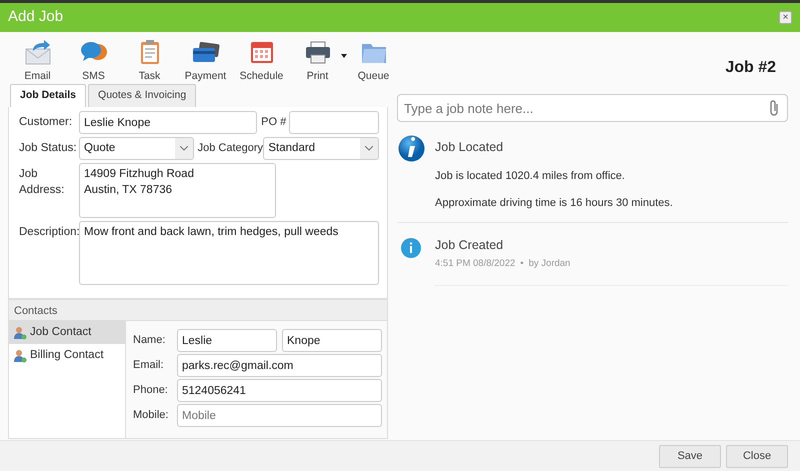 This screenshot has height=471, width=800. What do you see at coordinates (67, 332) in the screenshot?
I see `contact-list-item: Job Contact` at bounding box center [67, 332].